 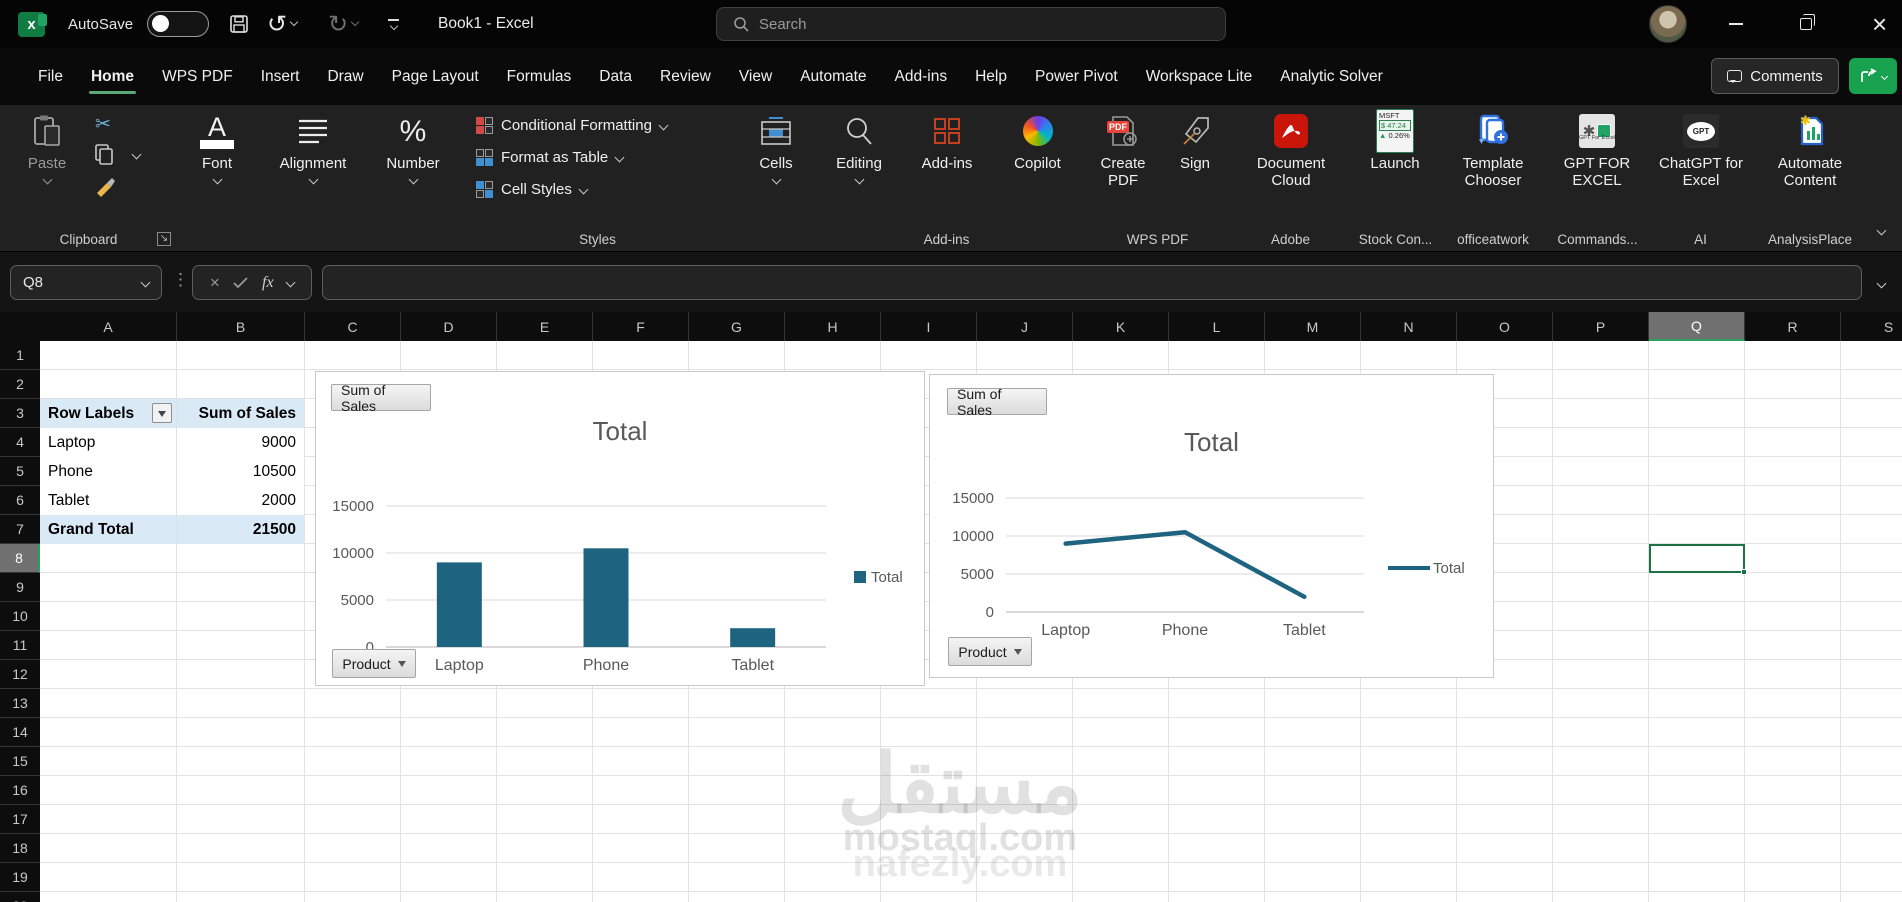 What do you see at coordinates (1736, 24) in the screenshot?
I see `minimize-button` at bounding box center [1736, 24].